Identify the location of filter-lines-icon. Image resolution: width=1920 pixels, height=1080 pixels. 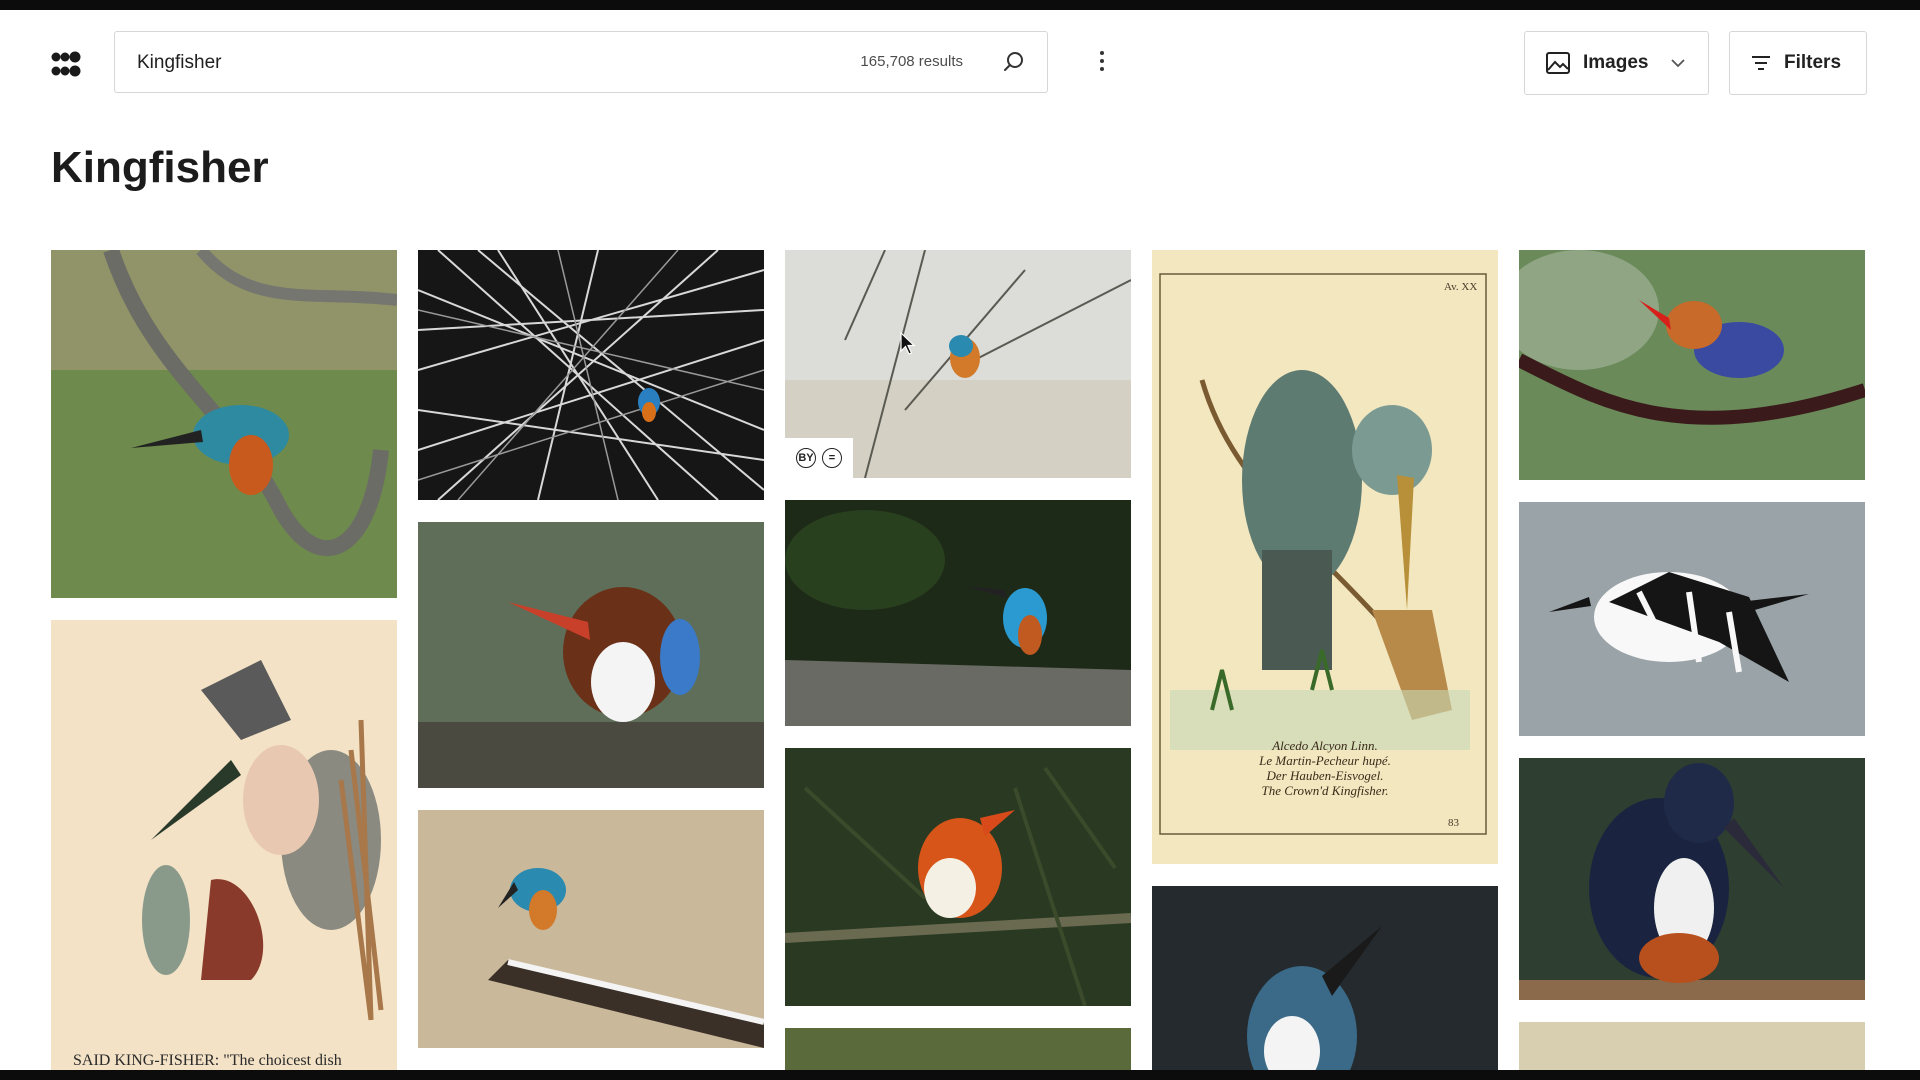
(1761, 63).